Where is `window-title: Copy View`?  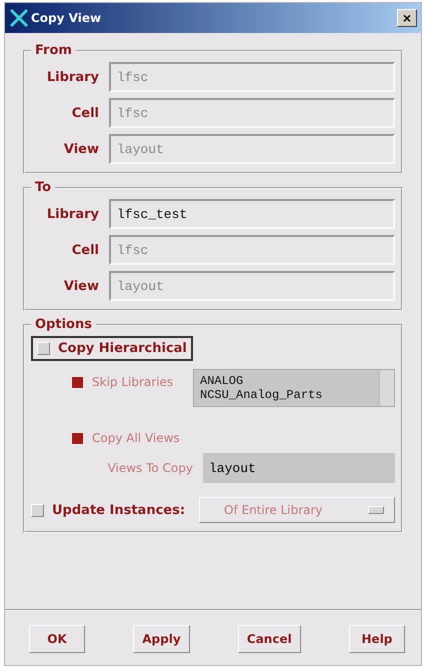
window-title: Copy View is located at coordinates (66, 18).